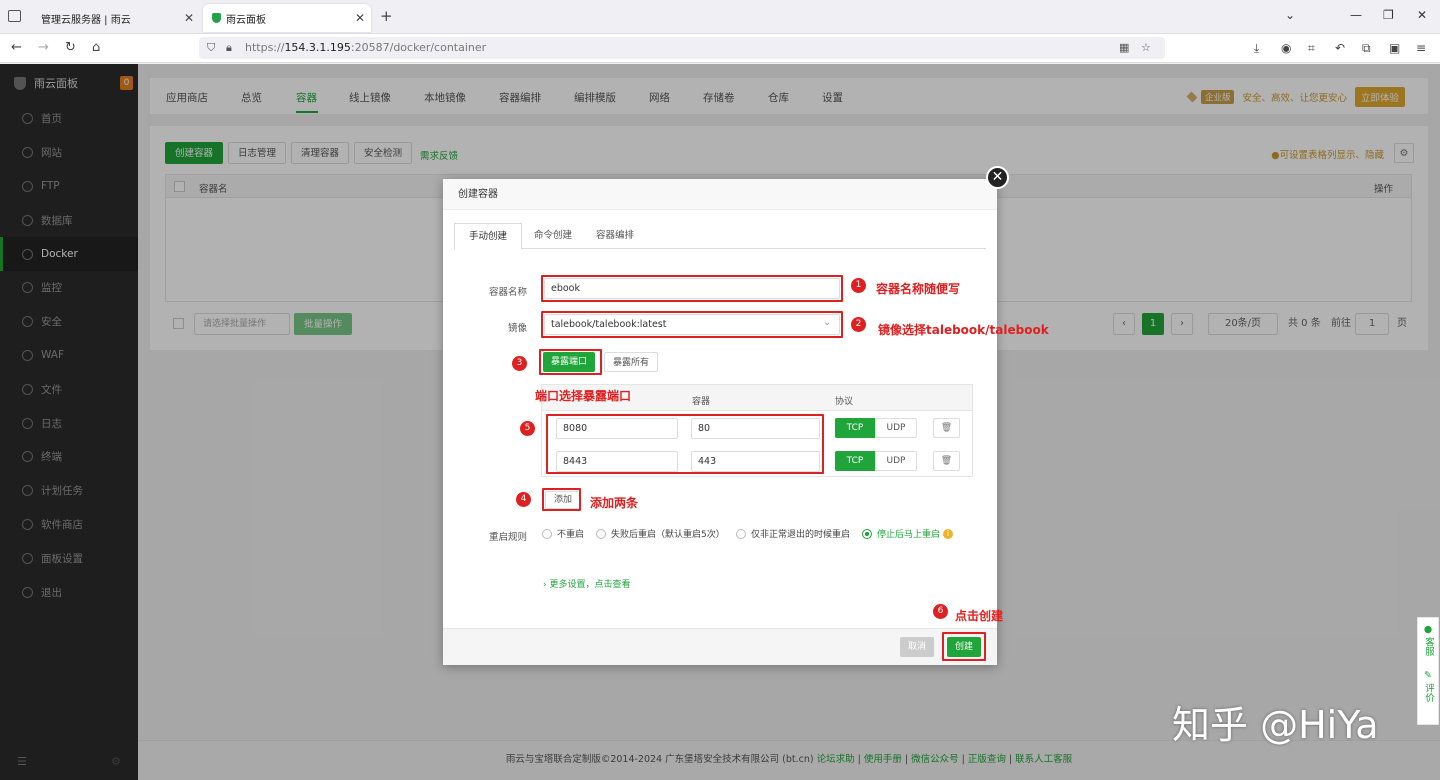 The image size is (1440, 780). What do you see at coordinates (16, 47) in the screenshot?
I see `back-icon: ←` at bounding box center [16, 47].